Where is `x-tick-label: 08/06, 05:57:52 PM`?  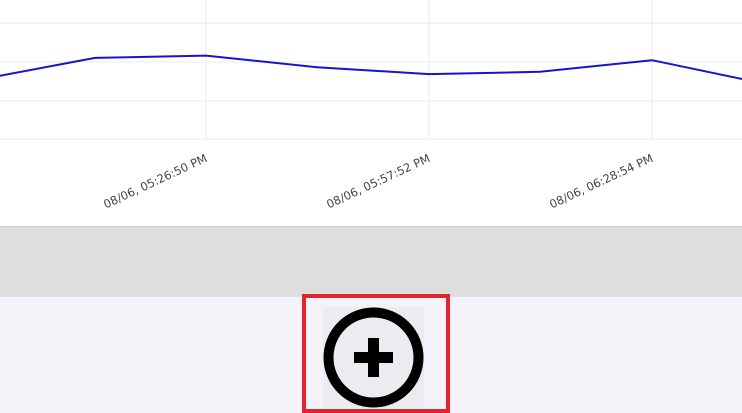 x-tick-label: 08/06, 05:57:52 PM is located at coordinates (378, 181).